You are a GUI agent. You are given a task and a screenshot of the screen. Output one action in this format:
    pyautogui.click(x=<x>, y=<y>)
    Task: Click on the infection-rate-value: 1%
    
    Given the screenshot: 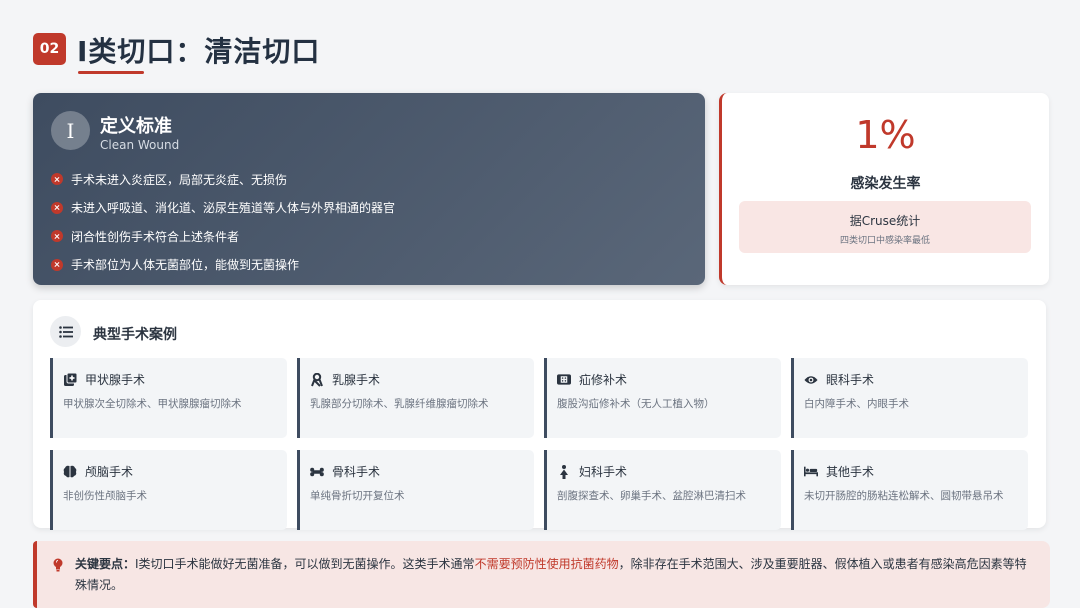 What is the action you would take?
    pyautogui.click(x=885, y=135)
    